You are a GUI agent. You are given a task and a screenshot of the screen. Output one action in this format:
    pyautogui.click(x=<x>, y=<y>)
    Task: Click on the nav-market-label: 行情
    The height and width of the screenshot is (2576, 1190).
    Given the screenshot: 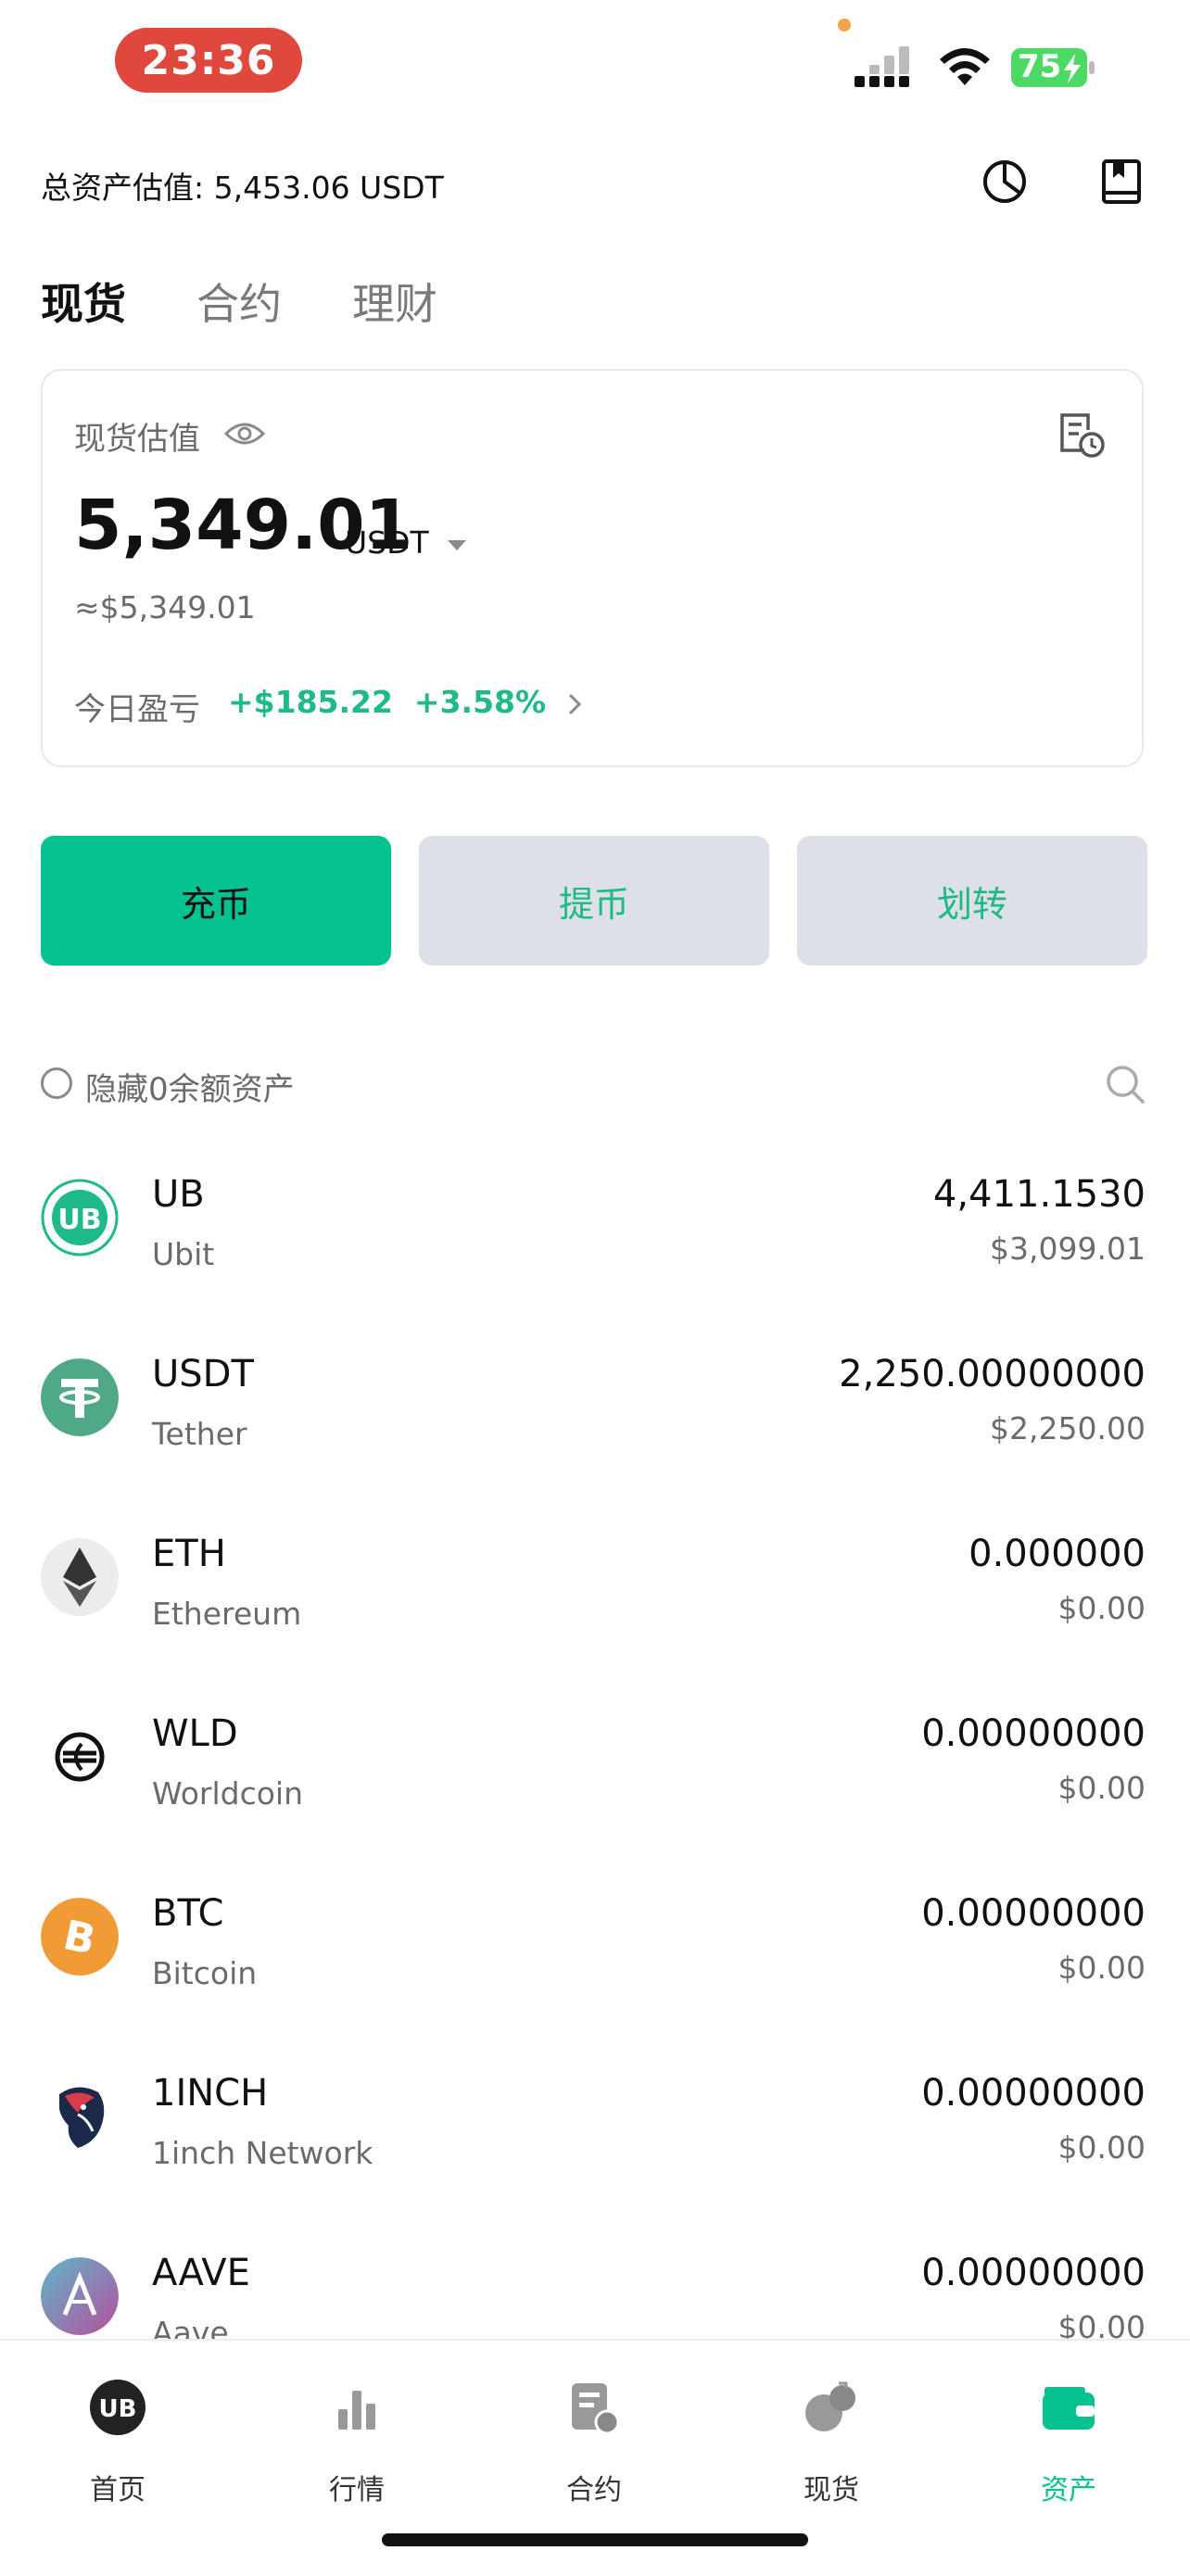 What is the action you would take?
    pyautogui.click(x=357, y=2490)
    